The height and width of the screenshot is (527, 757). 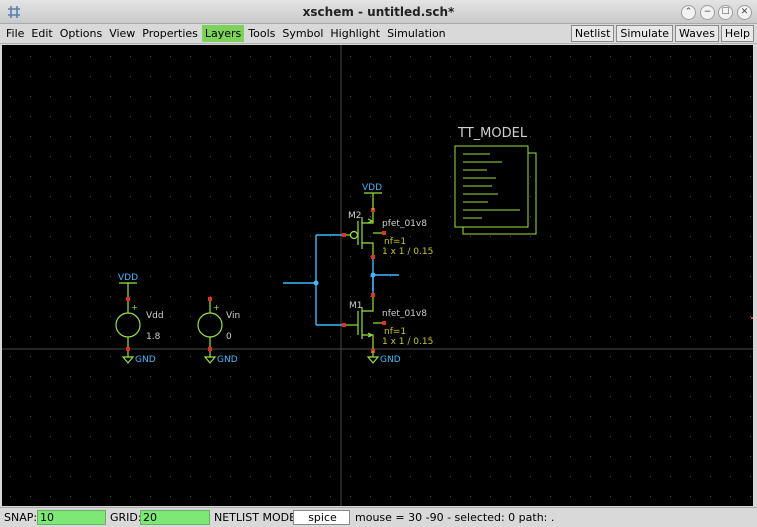 I want to click on snap-label: SNAP:, so click(x=21, y=517).